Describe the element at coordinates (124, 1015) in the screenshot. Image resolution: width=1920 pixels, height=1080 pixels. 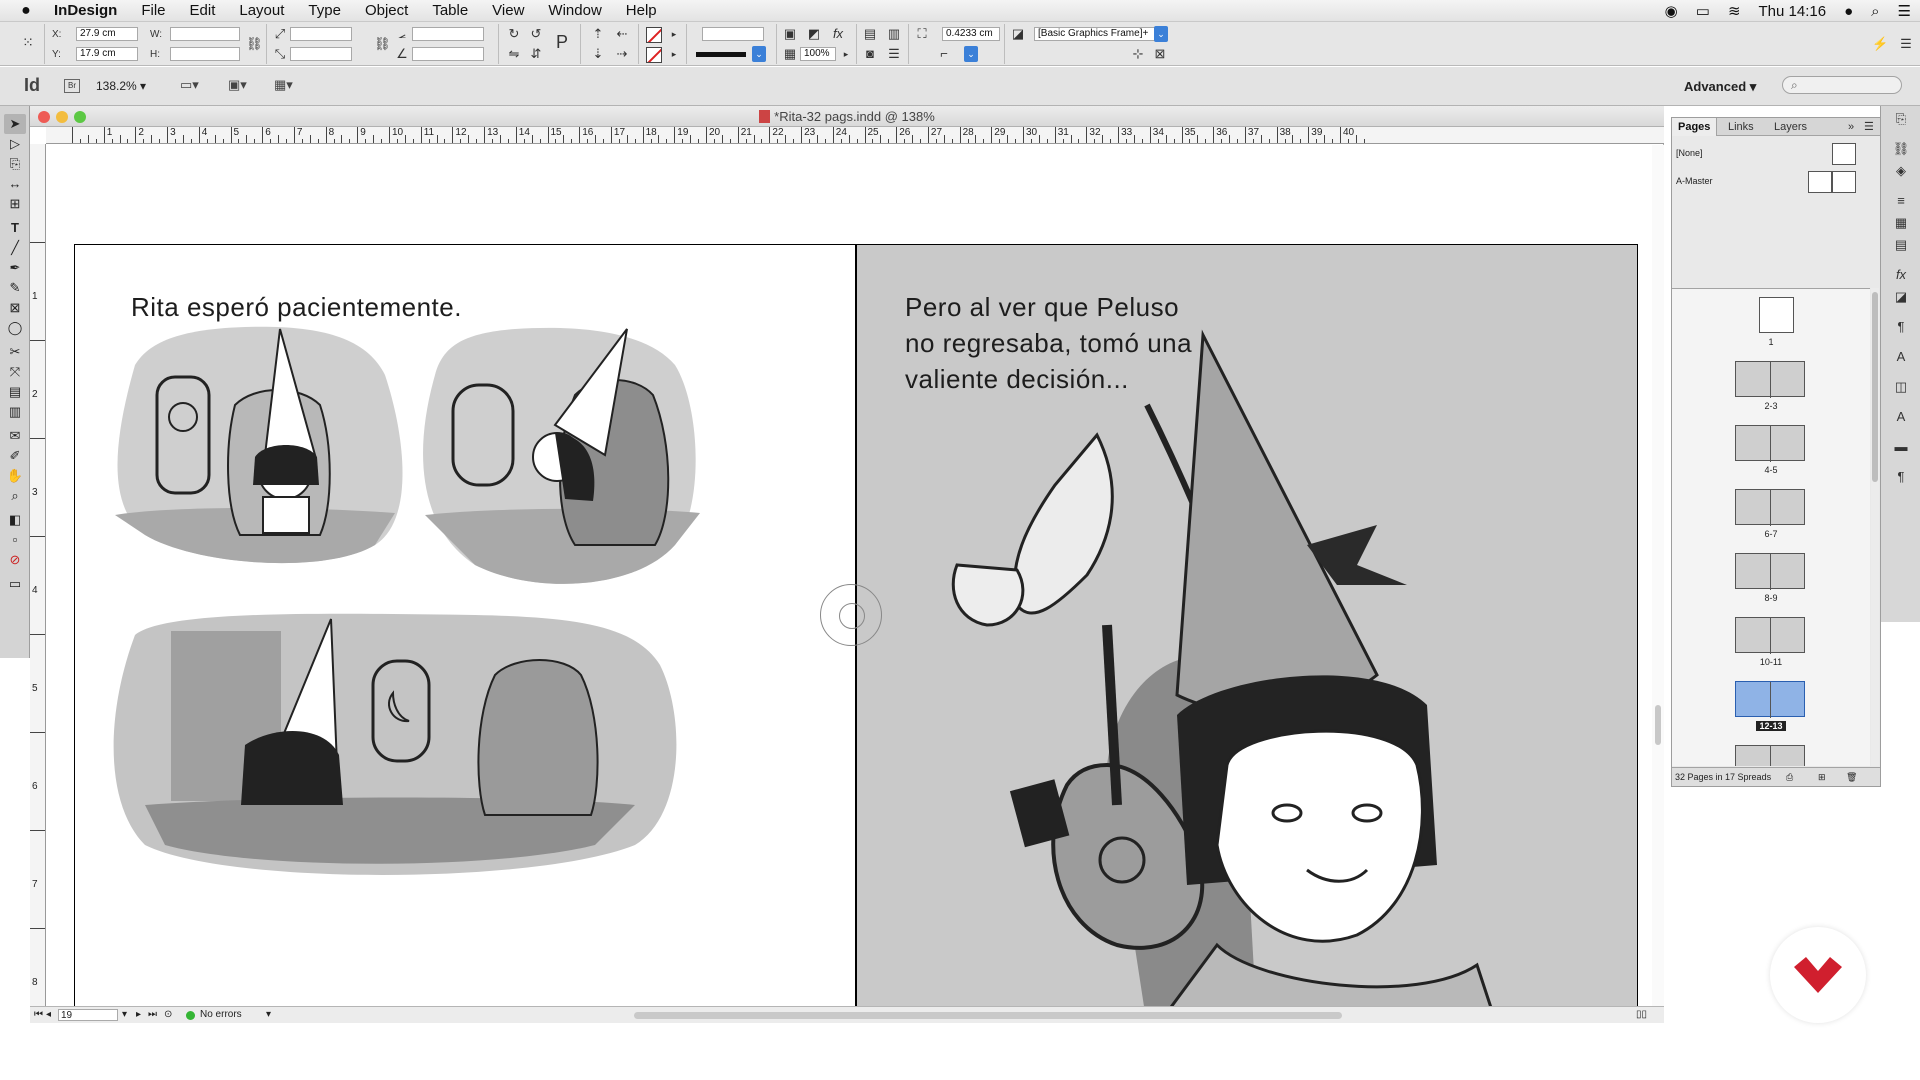
I see `page-menu-arrow-icon: ▾` at that location.